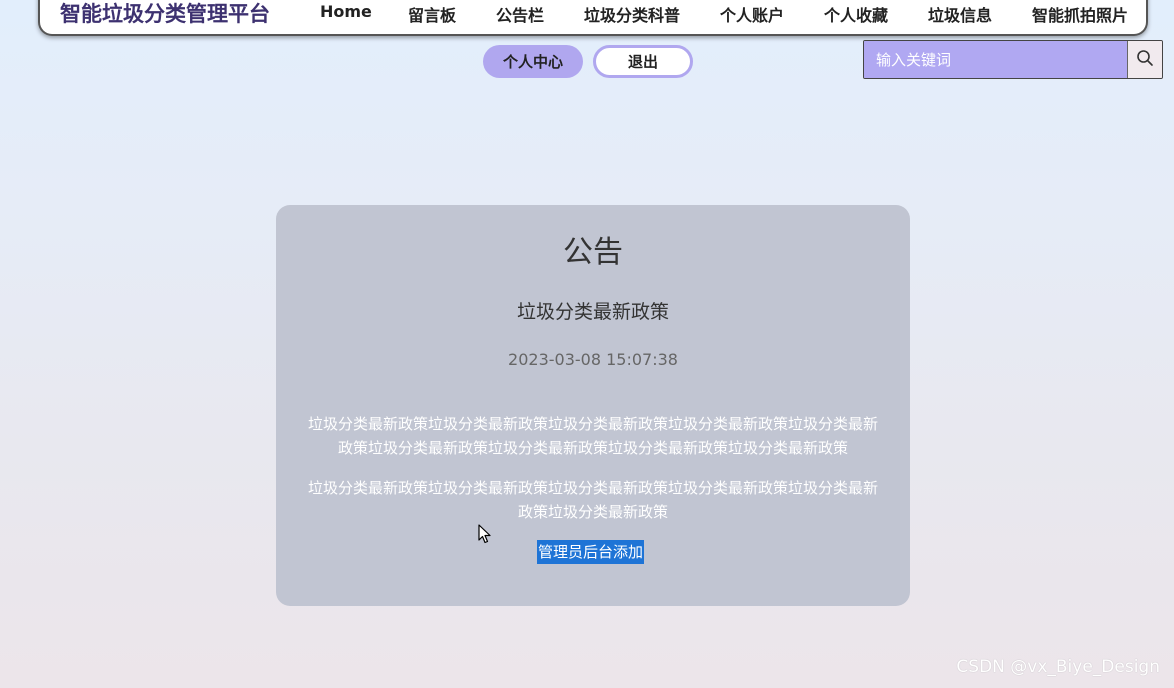 This screenshot has width=1174, height=688. I want to click on nav-home: Home, so click(346, 11).